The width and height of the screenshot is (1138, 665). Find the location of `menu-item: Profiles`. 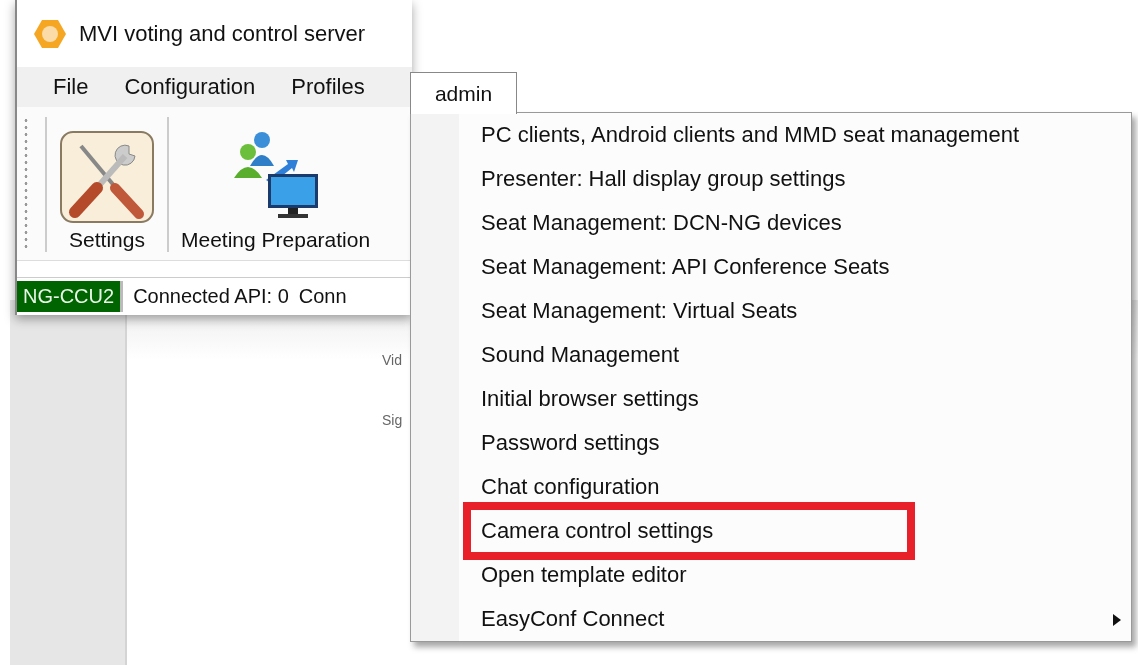

menu-item: Profiles is located at coordinates (328, 87).